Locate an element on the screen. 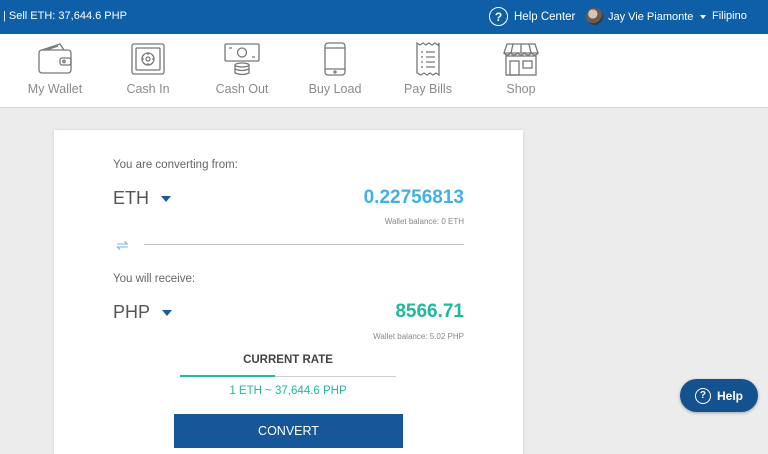 The image size is (768, 454). nav-label: Shop is located at coordinates (521, 89).